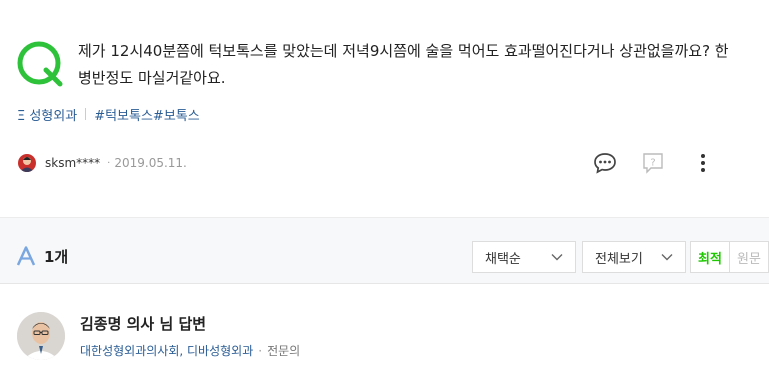 Image resolution: width=769 pixels, height=381 pixels. I want to click on report-button: ?, so click(653, 163).